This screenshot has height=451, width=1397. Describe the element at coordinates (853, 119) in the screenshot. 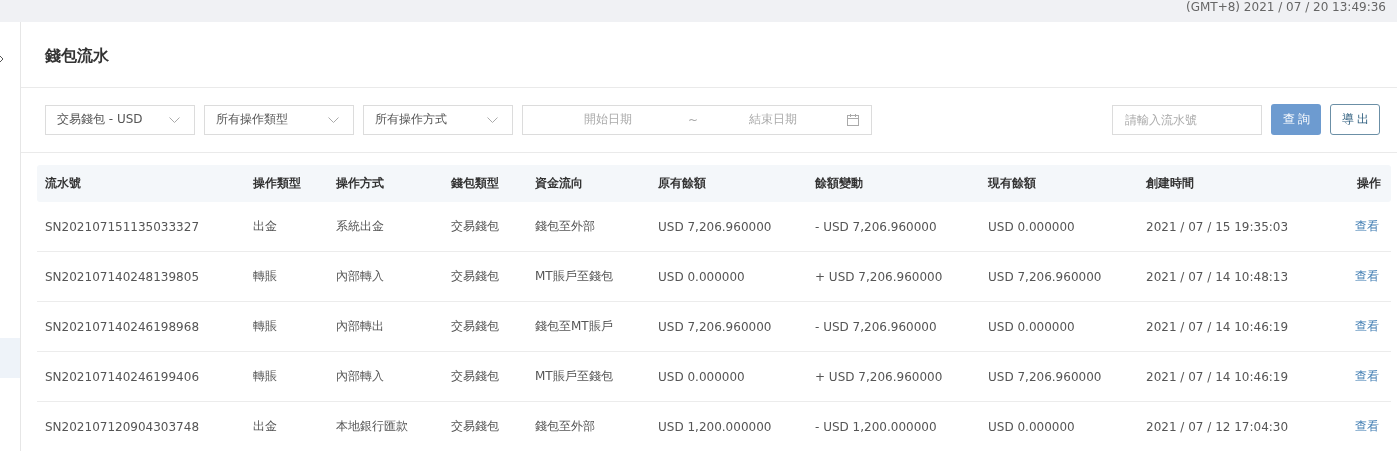

I see `calendar-icon` at that location.